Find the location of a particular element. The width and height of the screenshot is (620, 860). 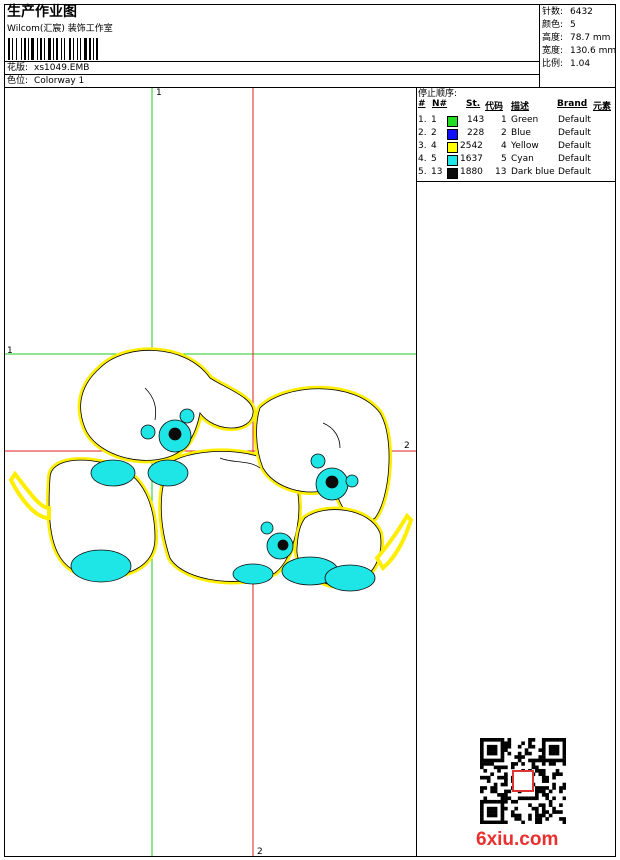

axis-label-v2: 2 is located at coordinates (260, 852).